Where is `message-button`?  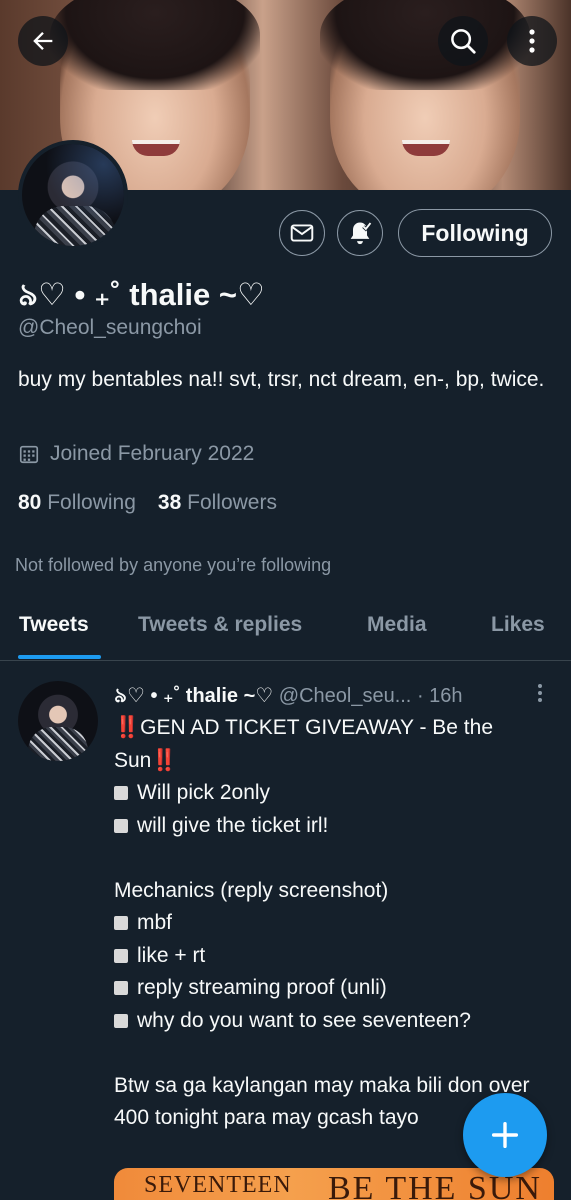
message-button is located at coordinates (302, 233).